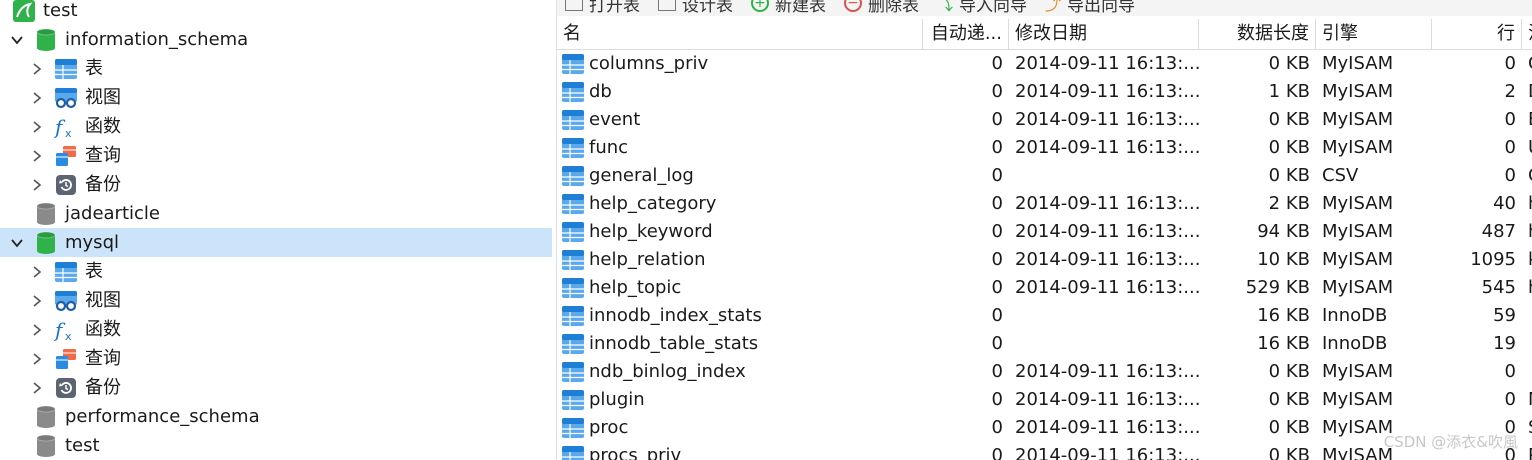  What do you see at coordinates (1044, 176) in the screenshot?
I see `table-row: general_log00 KBCSV0G` at bounding box center [1044, 176].